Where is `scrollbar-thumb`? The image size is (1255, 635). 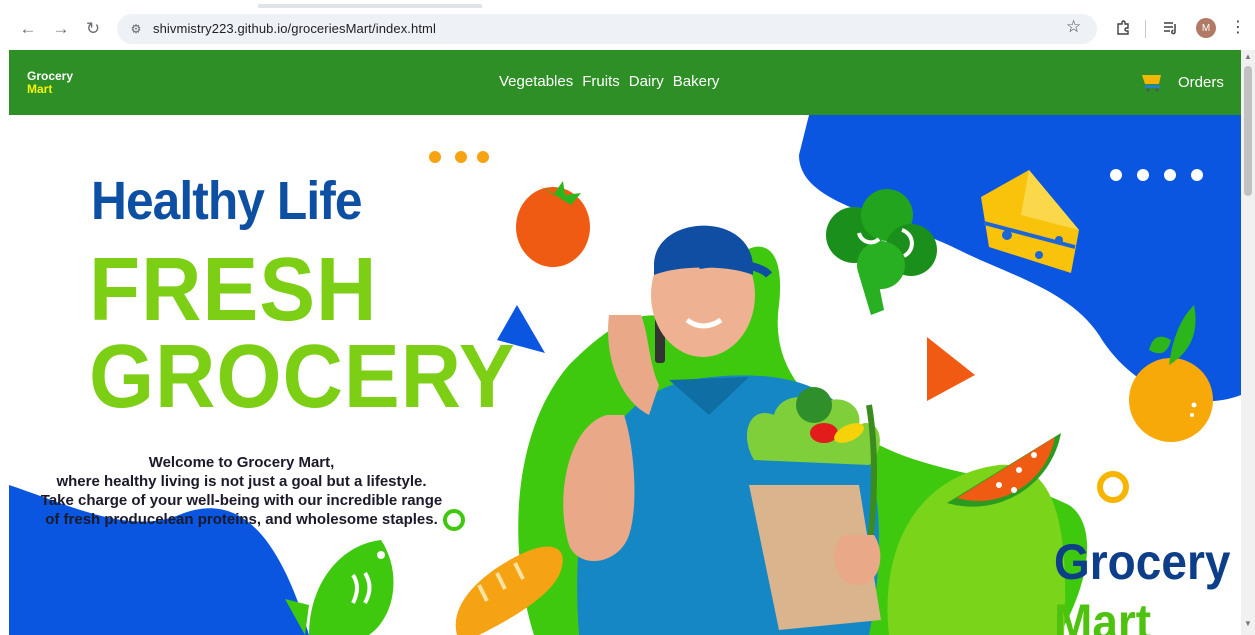 scrollbar-thumb is located at coordinates (1248, 131).